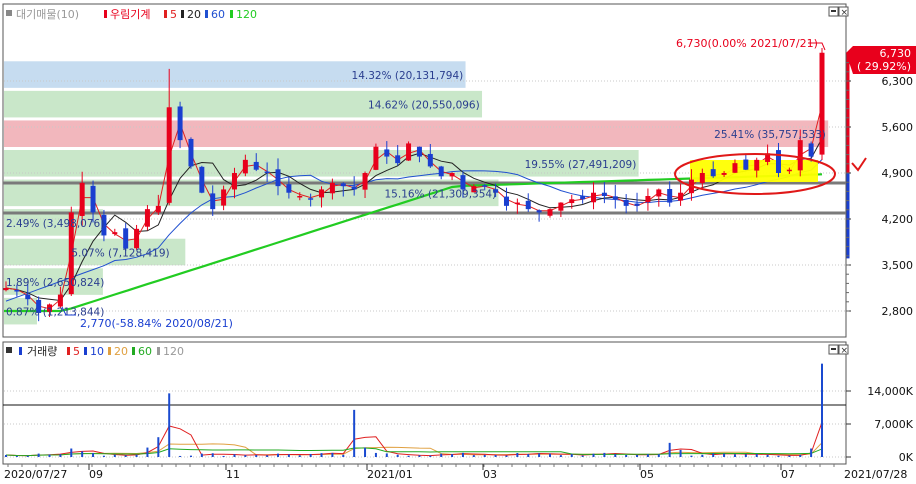  I want to click on legend-ma60: 60, so click(218, 14).